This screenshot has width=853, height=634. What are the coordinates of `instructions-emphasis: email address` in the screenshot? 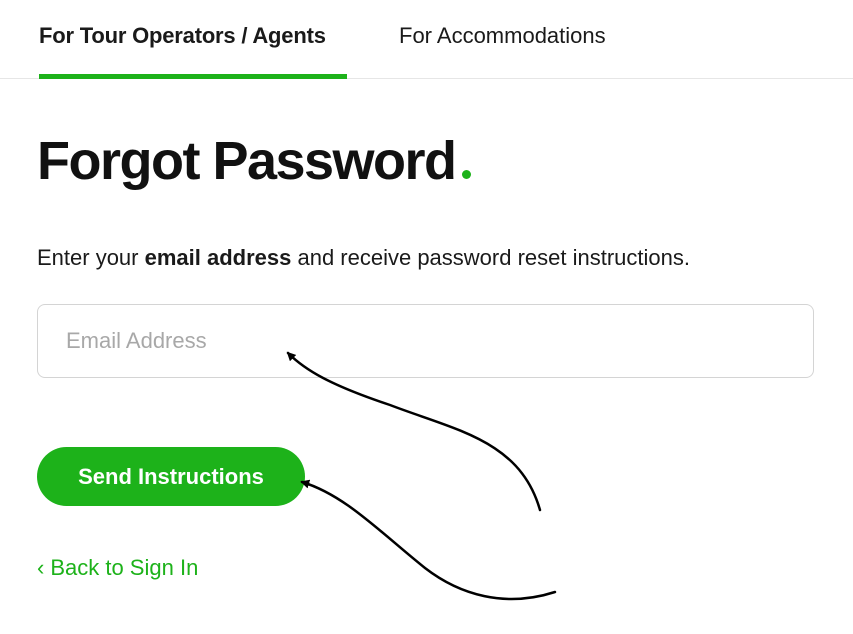 It's located at (218, 257).